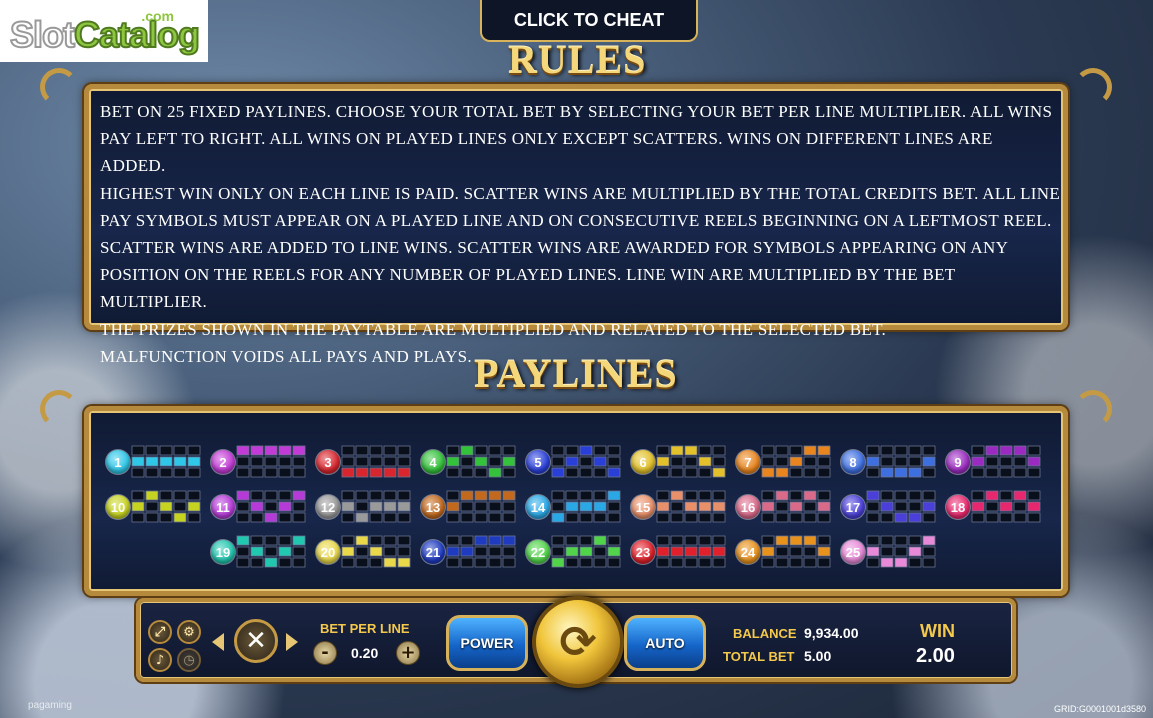 The height and width of the screenshot is (718, 1153). What do you see at coordinates (160, 660) in the screenshot?
I see `sound-button: ♪` at bounding box center [160, 660].